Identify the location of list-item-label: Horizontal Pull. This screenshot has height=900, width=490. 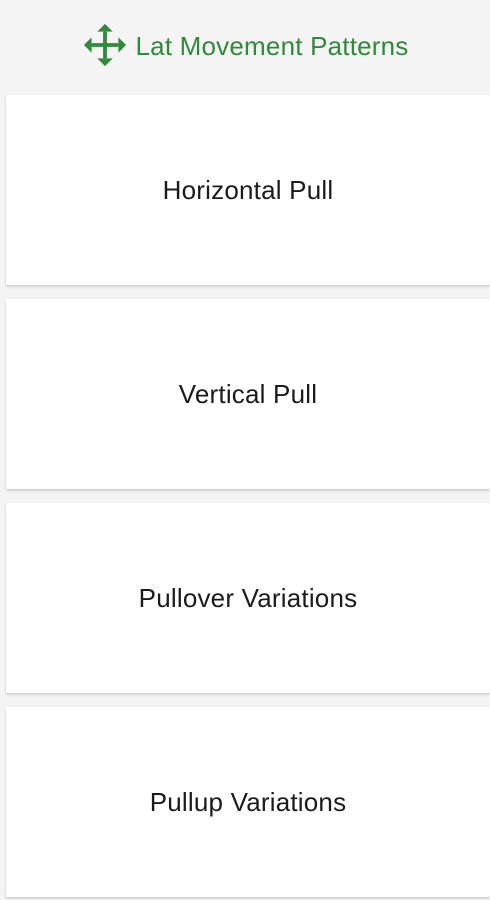
(248, 189).